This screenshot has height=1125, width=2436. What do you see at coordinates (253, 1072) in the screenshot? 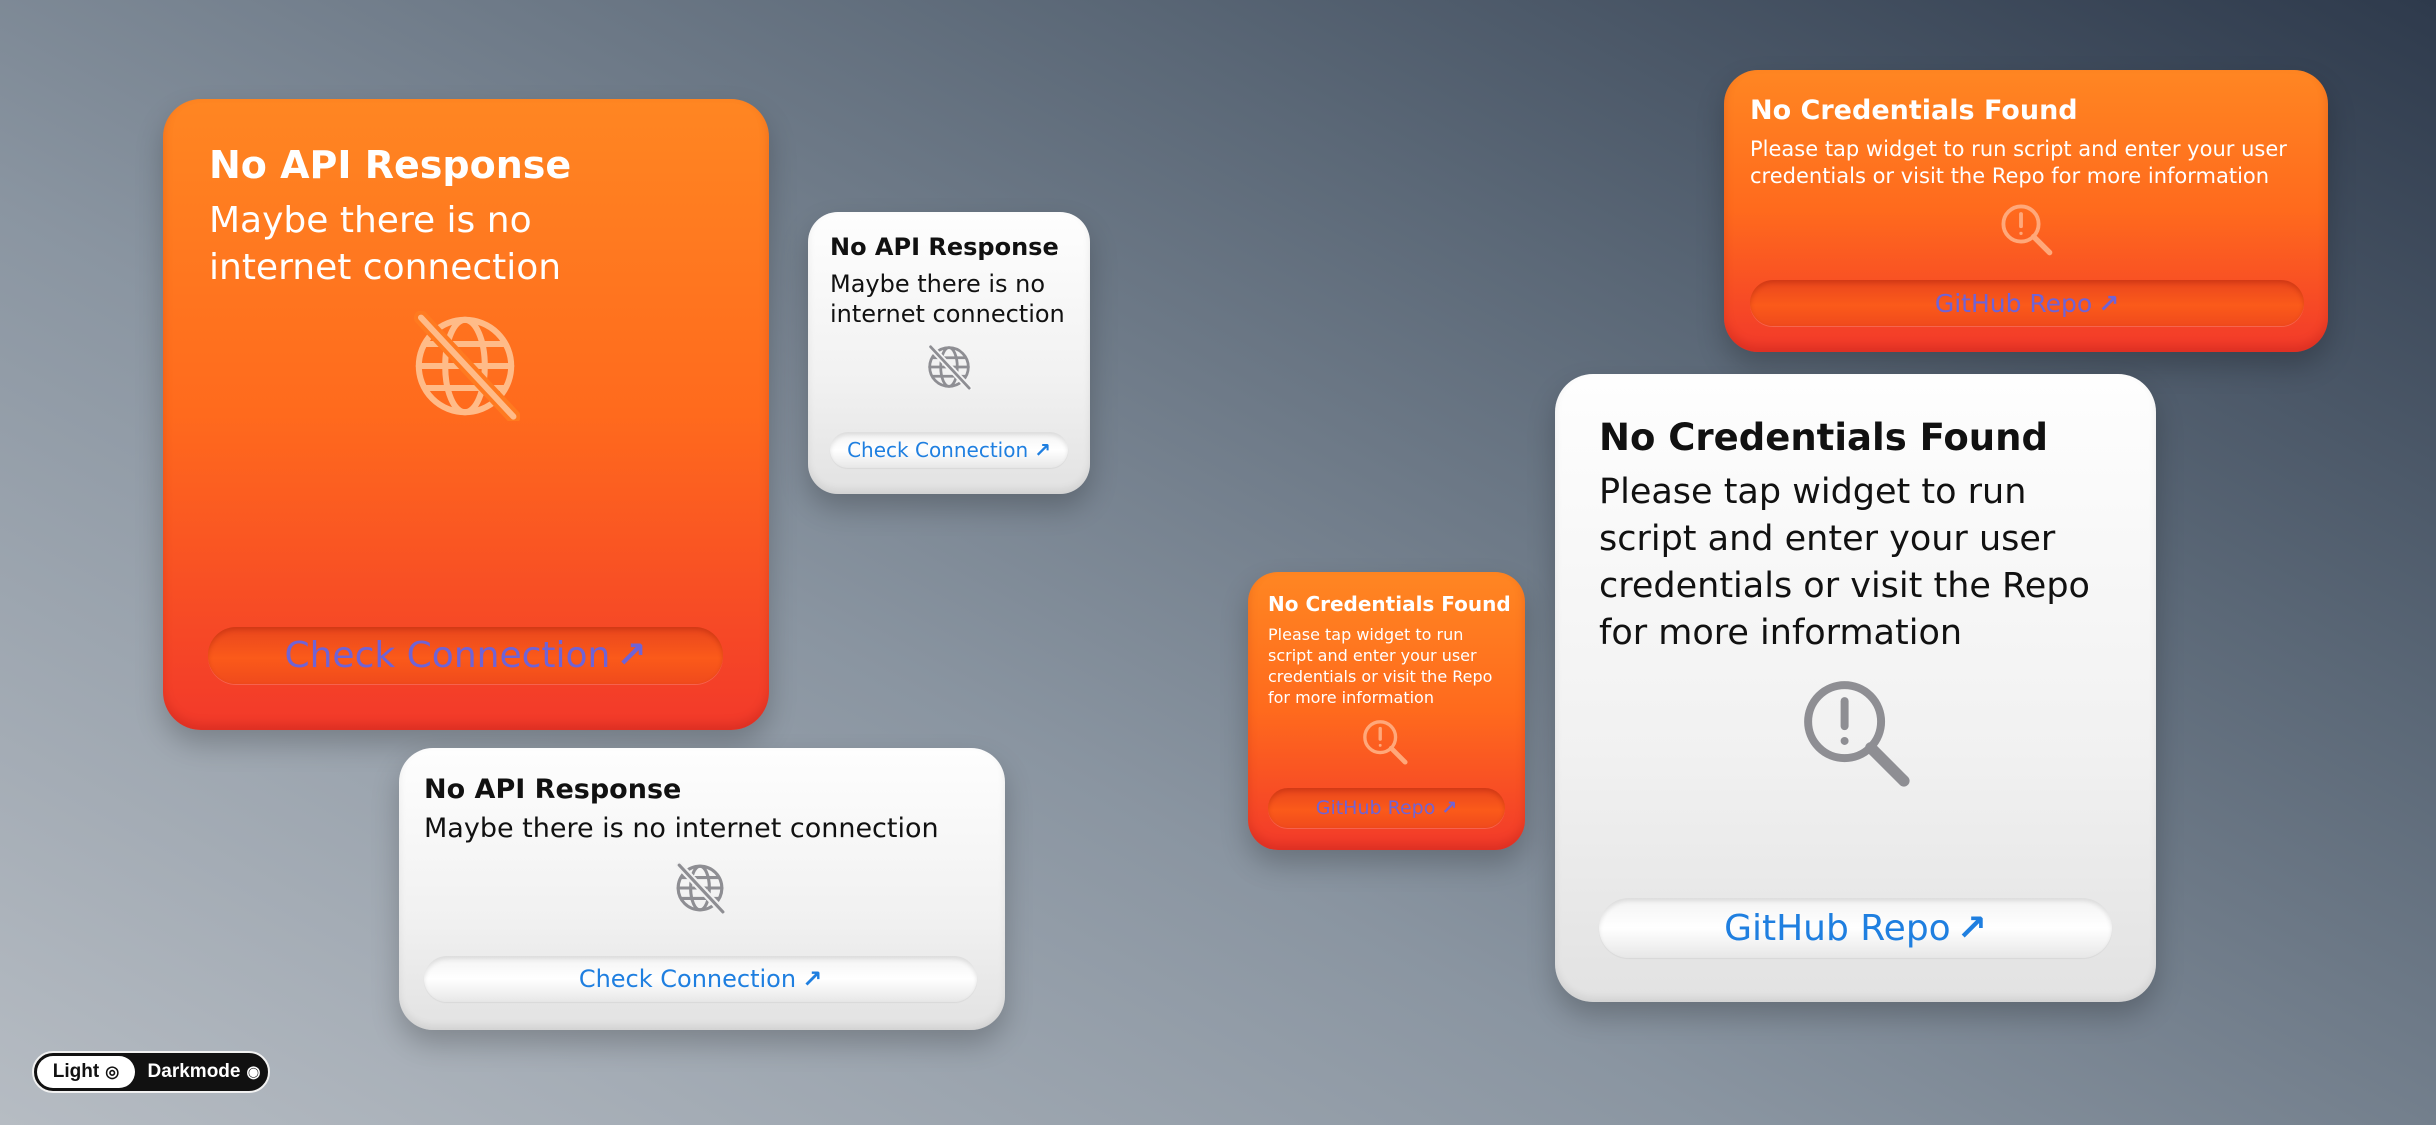
I see `radio-selected-icon: ◉` at bounding box center [253, 1072].